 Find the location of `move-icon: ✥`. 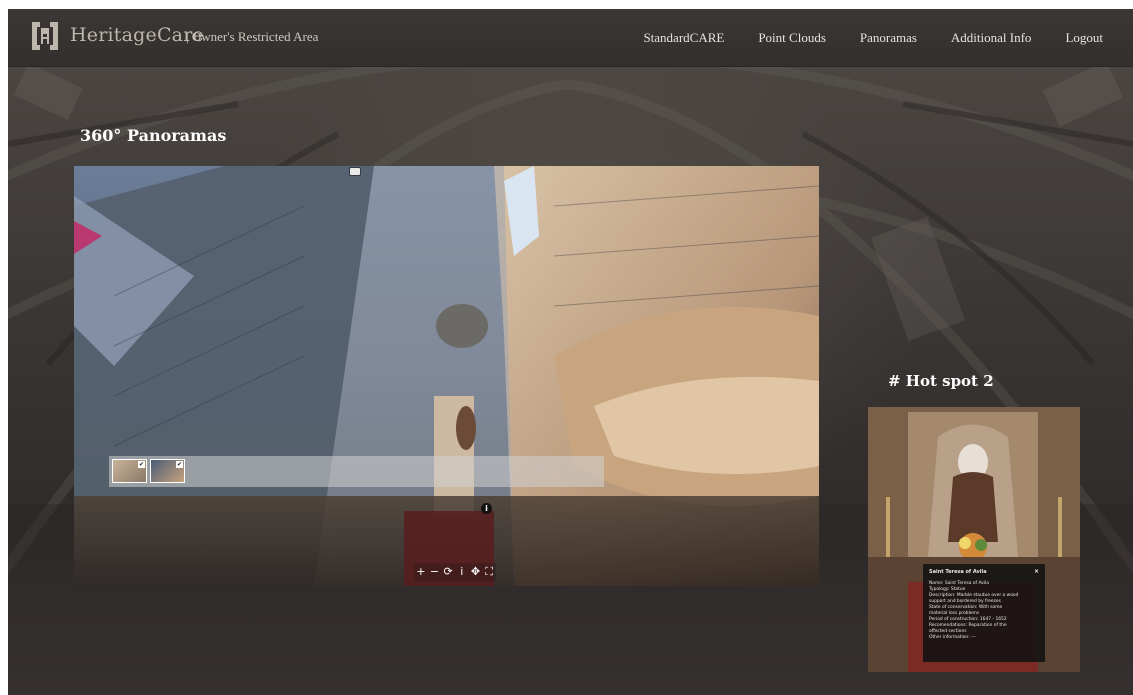

move-icon: ✥ is located at coordinates (475, 572).